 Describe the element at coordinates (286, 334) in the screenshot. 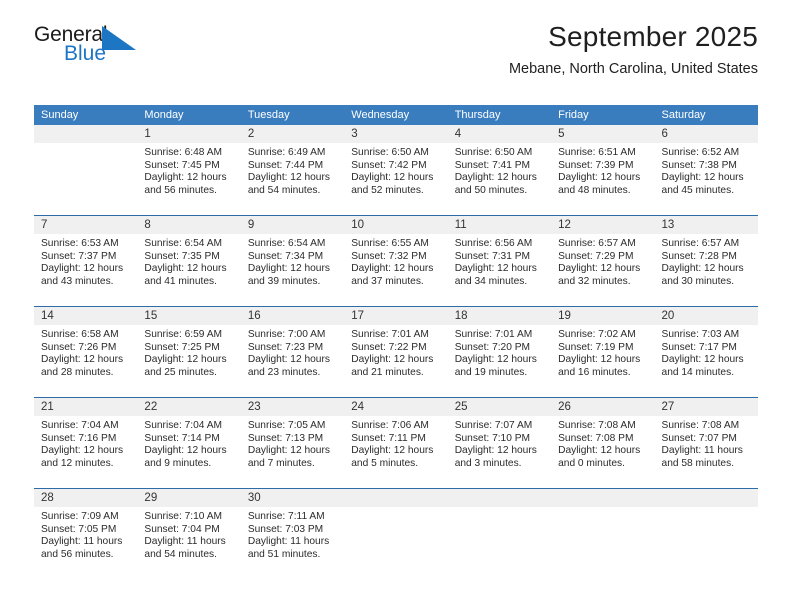

I see `sunrise-text: Sunrise: 7:00 AM` at that location.